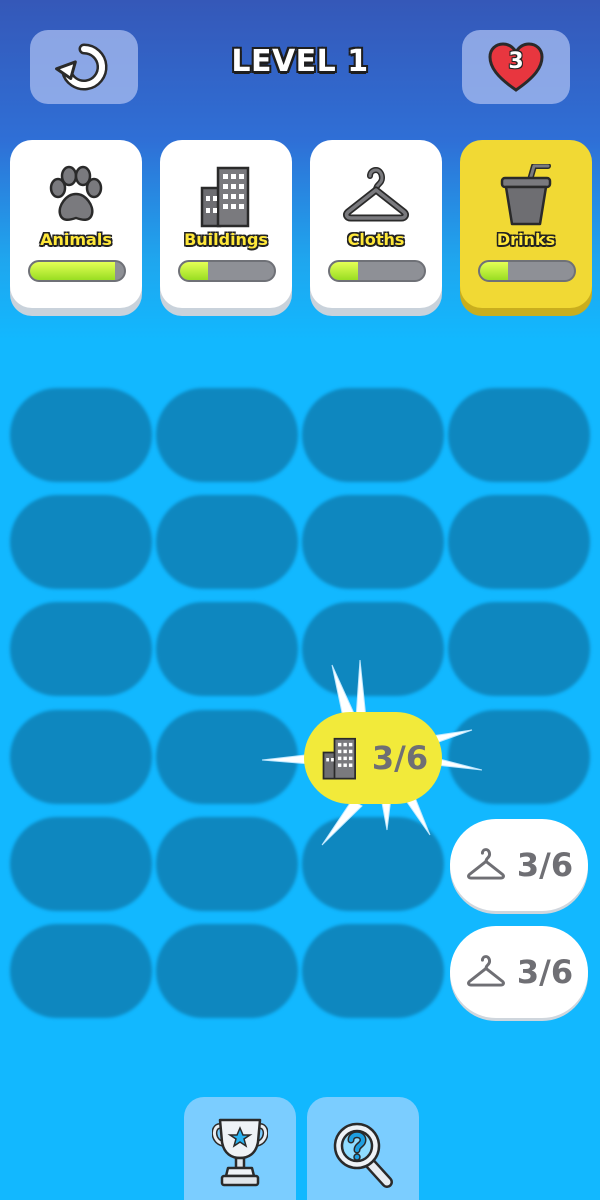  Describe the element at coordinates (526, 239) in the screenshot. I see `category-label: Drinks` at that location.